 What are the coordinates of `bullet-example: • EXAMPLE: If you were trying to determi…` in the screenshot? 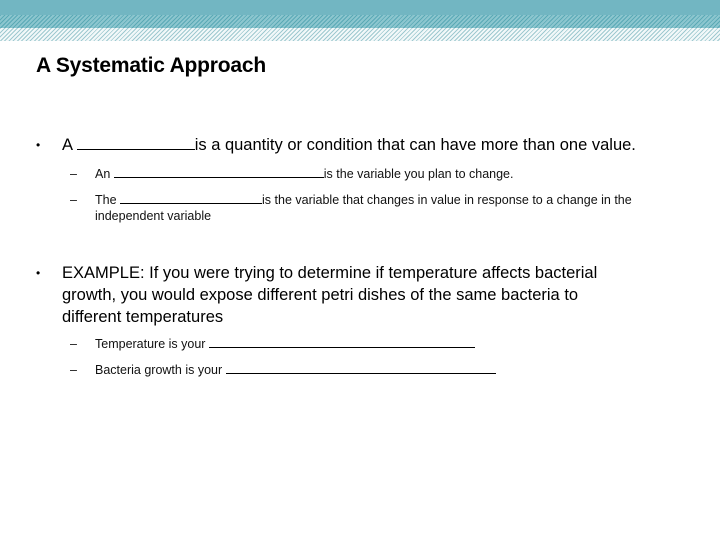 It's located at (317, 295).